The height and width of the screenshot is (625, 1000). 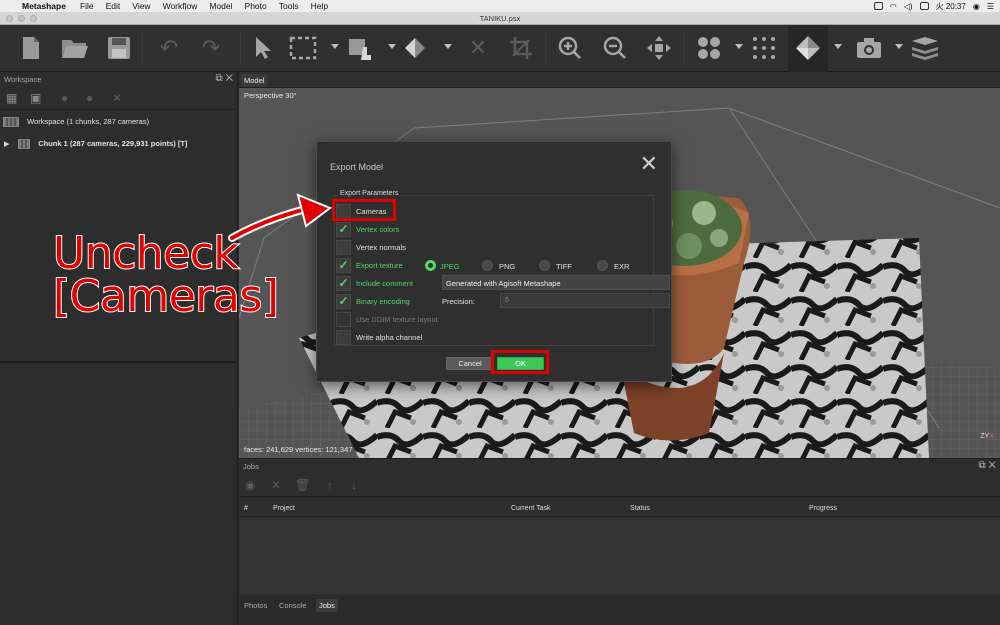 I want to click on tiff-radio, so click(x=544, y=265).